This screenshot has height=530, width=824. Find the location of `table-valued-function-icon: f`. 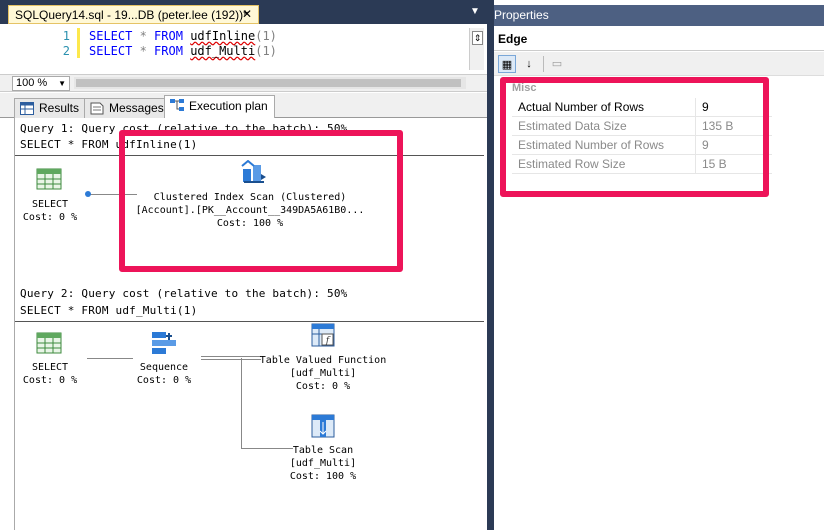

table-valued-function-icon: f is located at coordinates (323, 335).